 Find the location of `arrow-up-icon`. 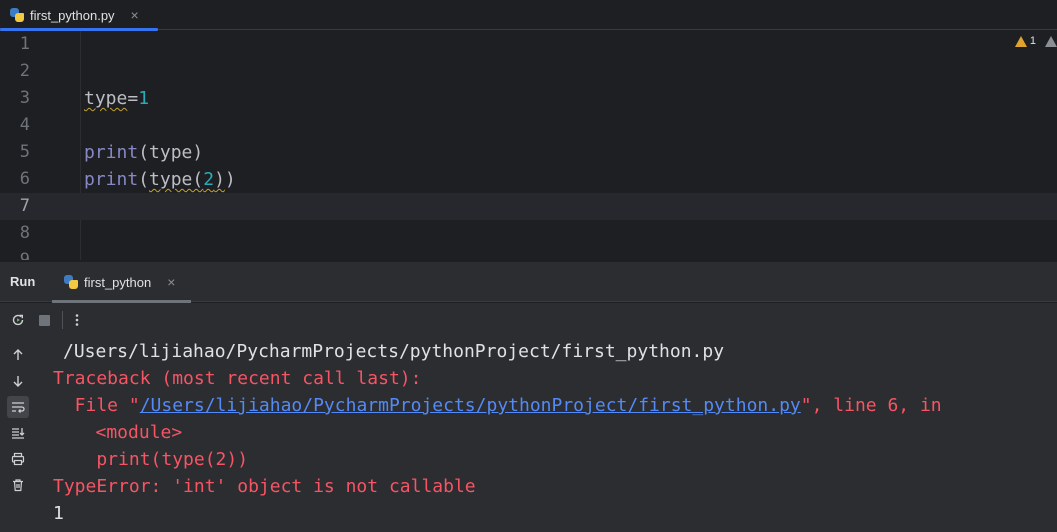

arrow-up-icon is located at coordinates (18, 355).